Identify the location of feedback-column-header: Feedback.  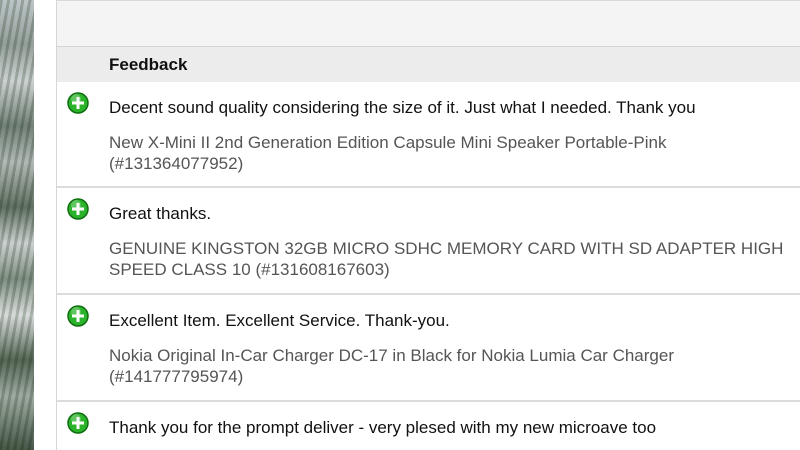
(428, 64).